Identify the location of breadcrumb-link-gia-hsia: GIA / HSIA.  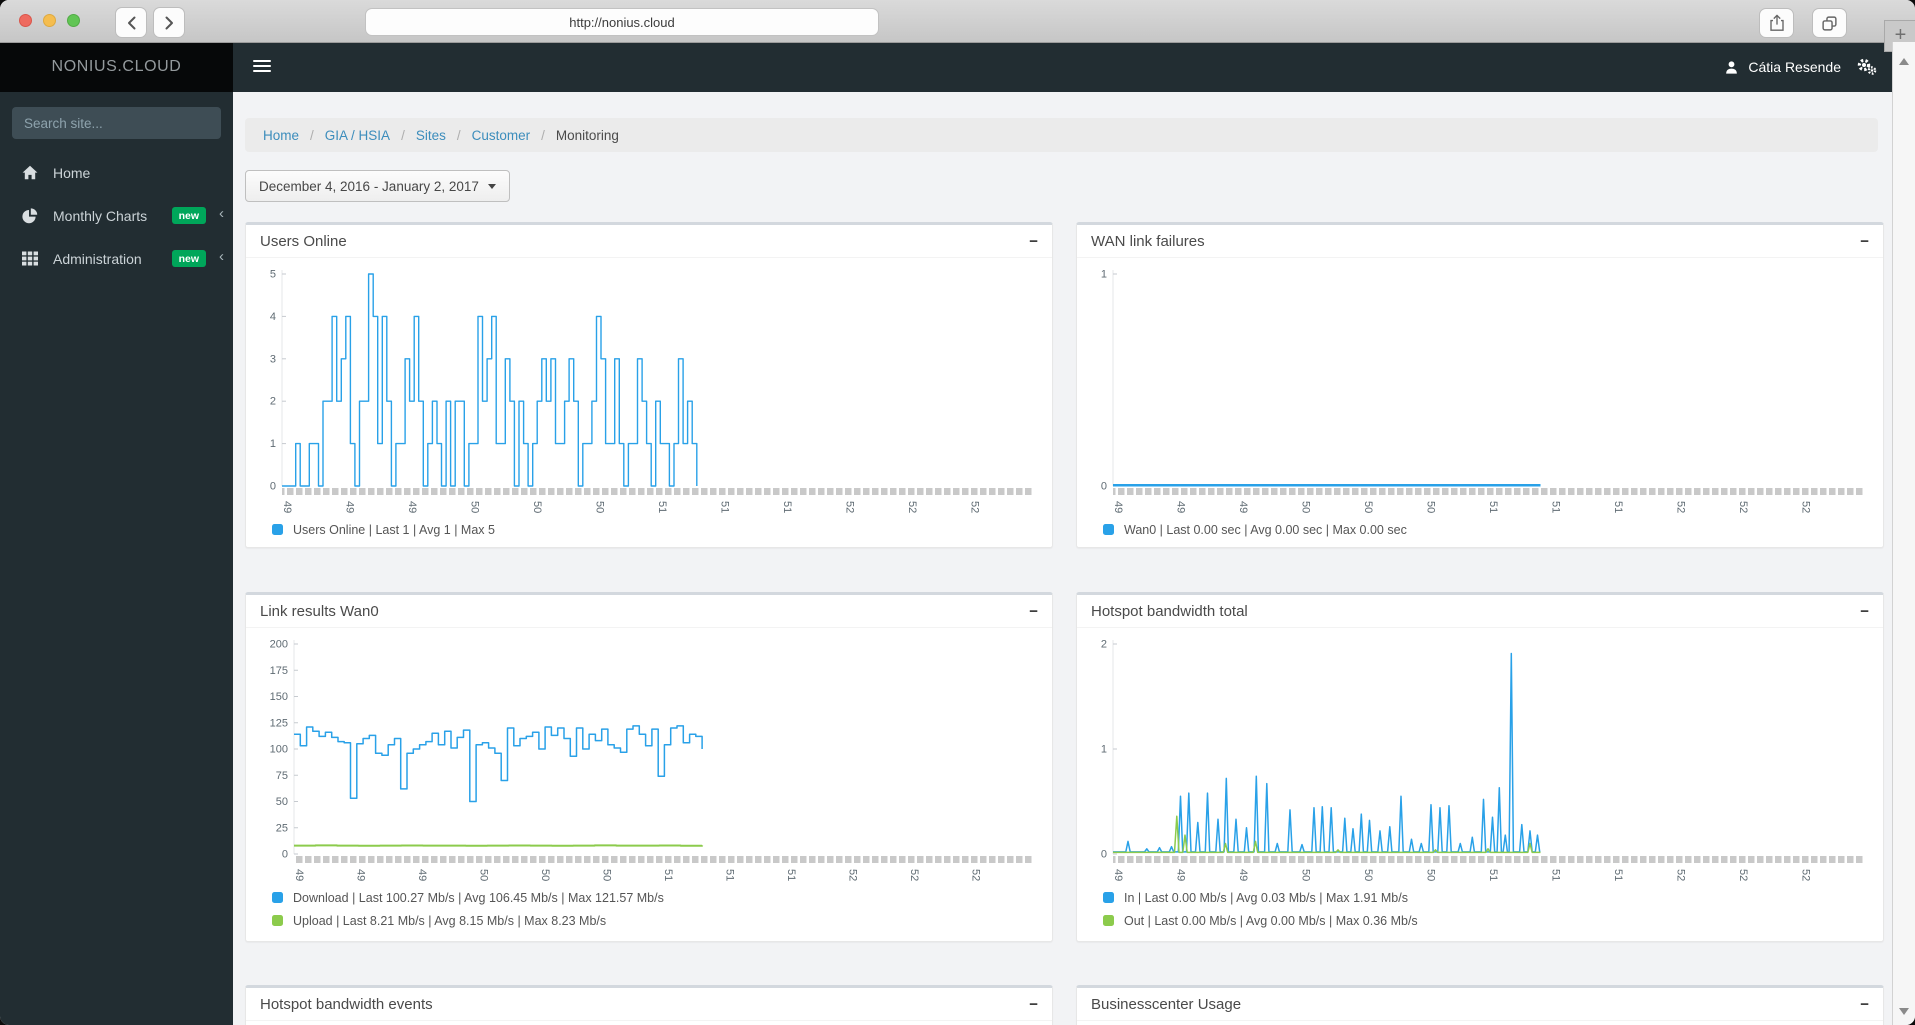
(357, 135).